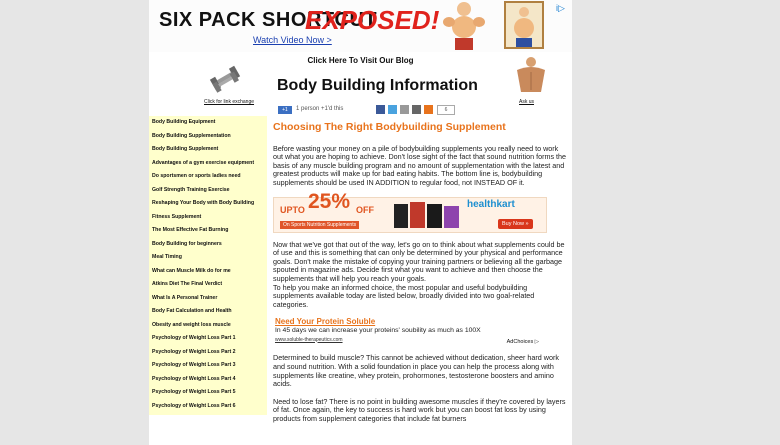 The image size is (780, 445). I want to click on promo-off: OFF, so click(365, 209).